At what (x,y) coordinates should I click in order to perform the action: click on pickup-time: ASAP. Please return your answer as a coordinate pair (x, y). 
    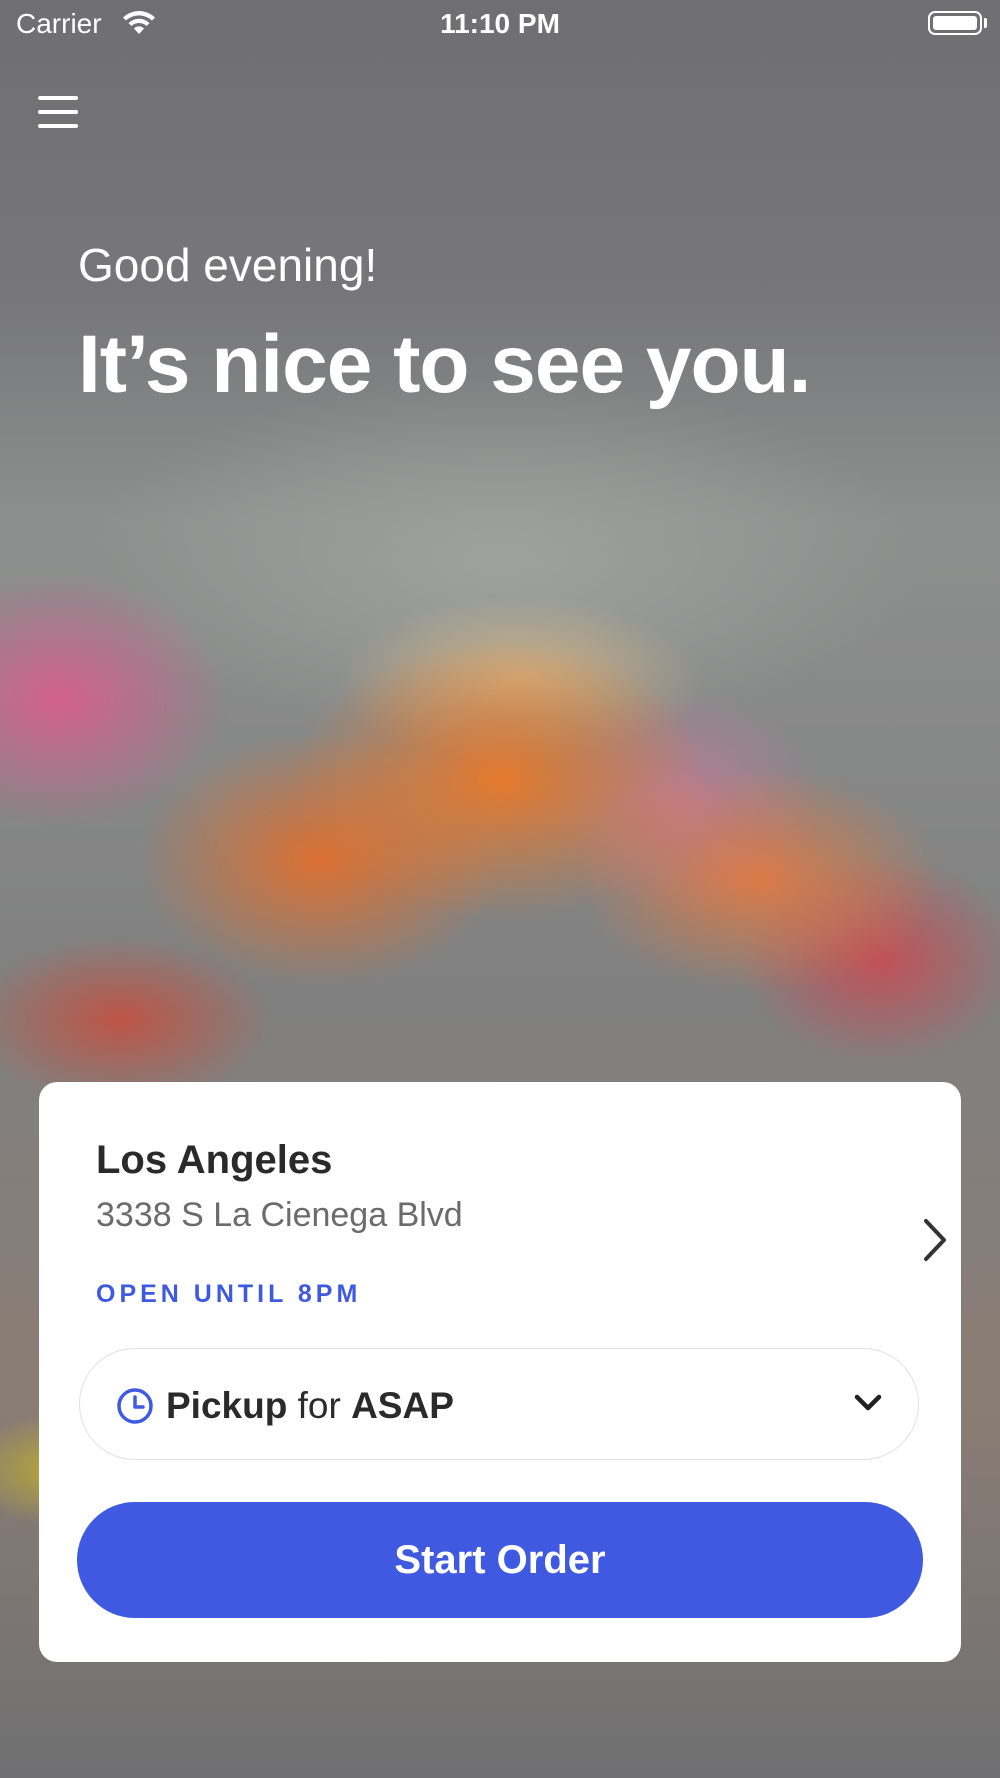
    Looking at the image, I should click on (402, 1405).